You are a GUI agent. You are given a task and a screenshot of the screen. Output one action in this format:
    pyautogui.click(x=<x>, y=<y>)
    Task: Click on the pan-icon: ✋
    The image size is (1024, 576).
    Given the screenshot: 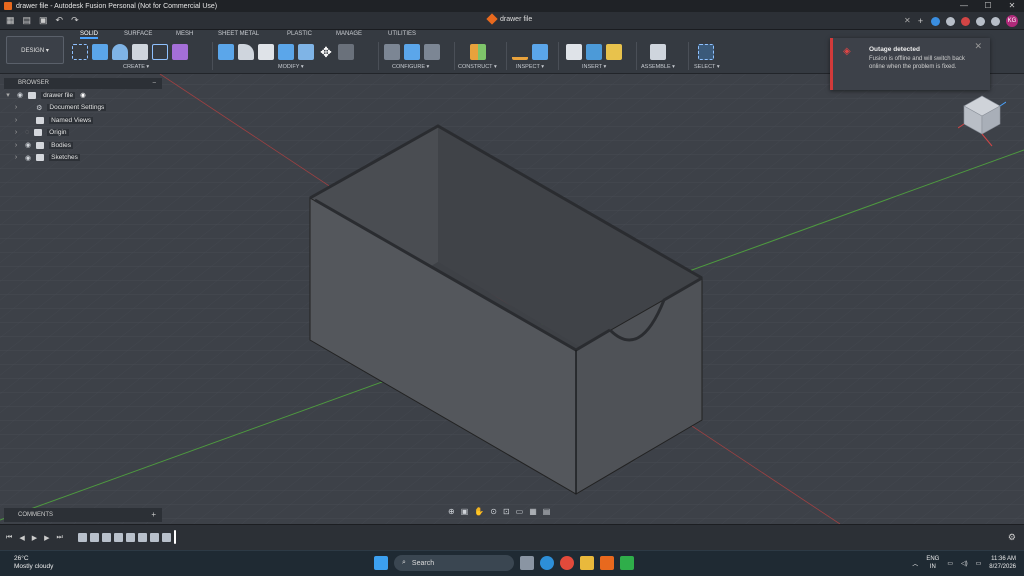 What is the action you would take?
    pyautogui.click(x=479, y=511)
    